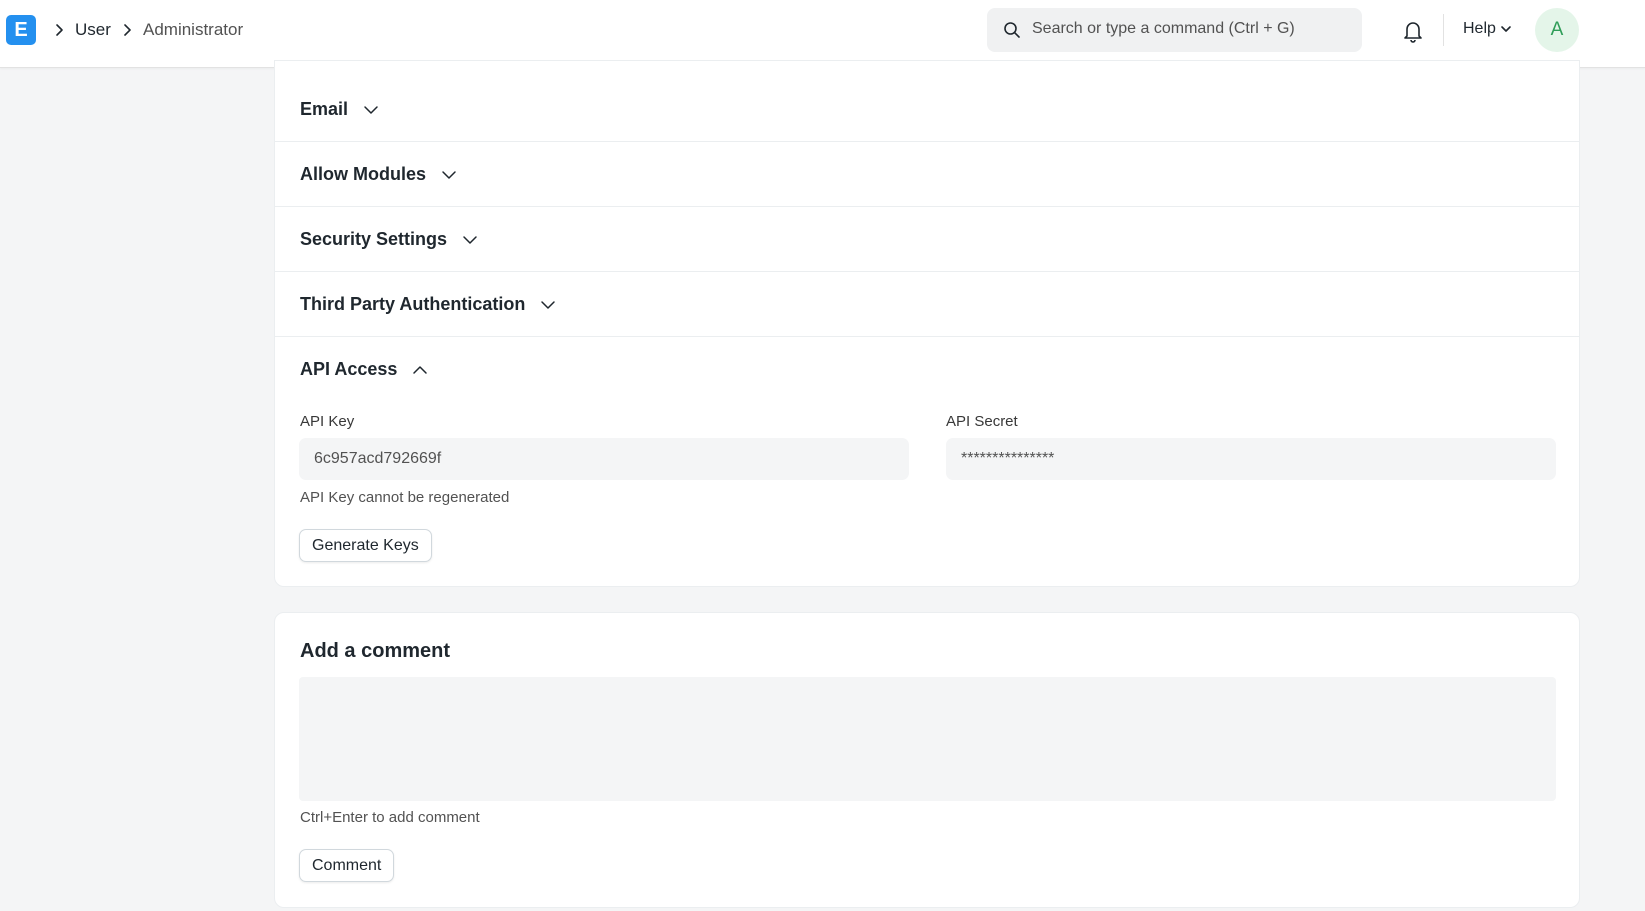 The image size is (1645, 911). I want to click on comment-title: Add a comment, so click(375, 651).